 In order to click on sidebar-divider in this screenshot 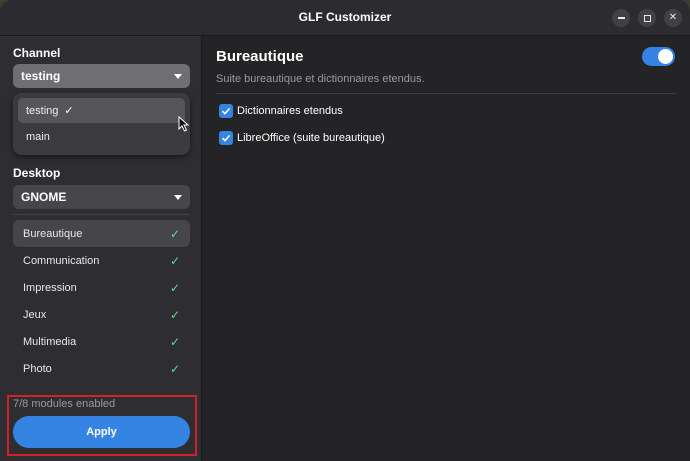, I will do `click(101, 214)`.